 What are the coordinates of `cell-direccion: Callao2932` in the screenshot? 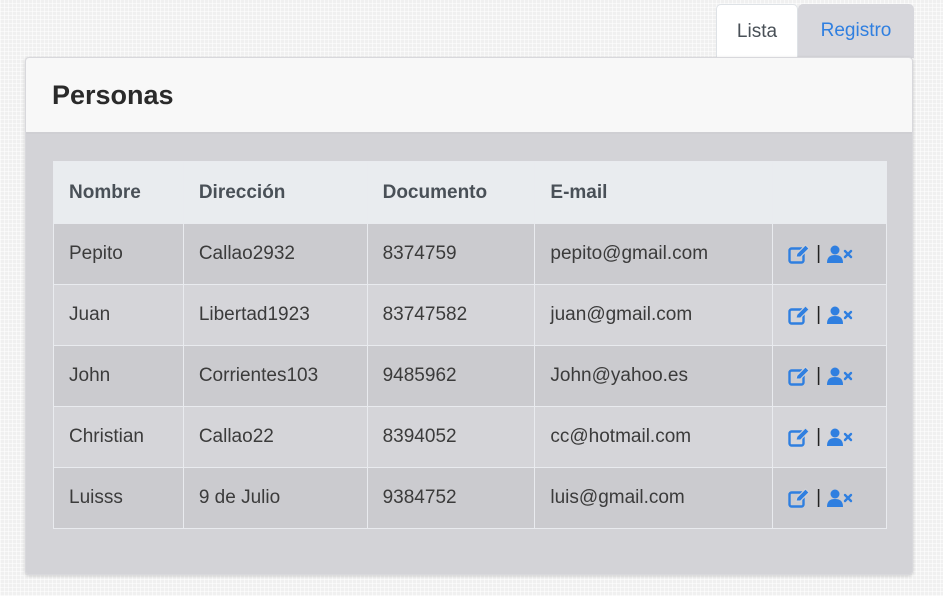 It's located at (275, 254).